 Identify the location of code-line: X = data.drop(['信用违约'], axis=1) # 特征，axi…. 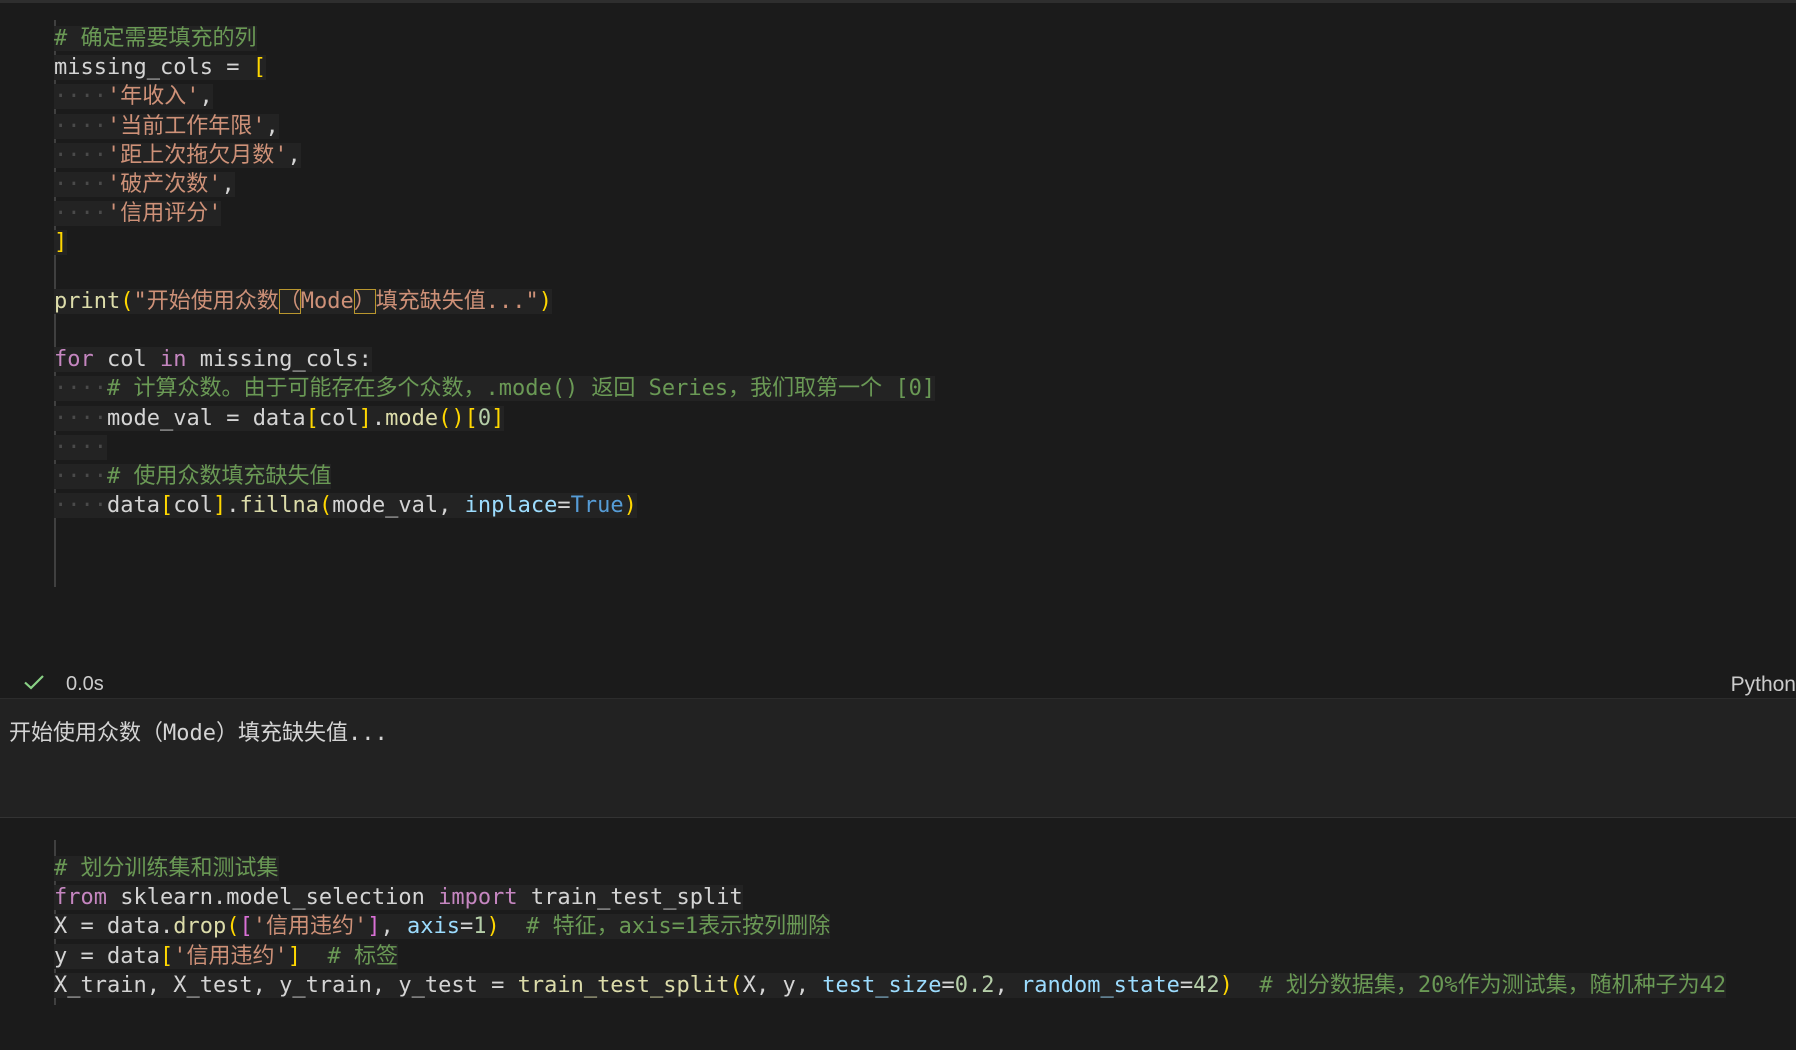
(442, 926).